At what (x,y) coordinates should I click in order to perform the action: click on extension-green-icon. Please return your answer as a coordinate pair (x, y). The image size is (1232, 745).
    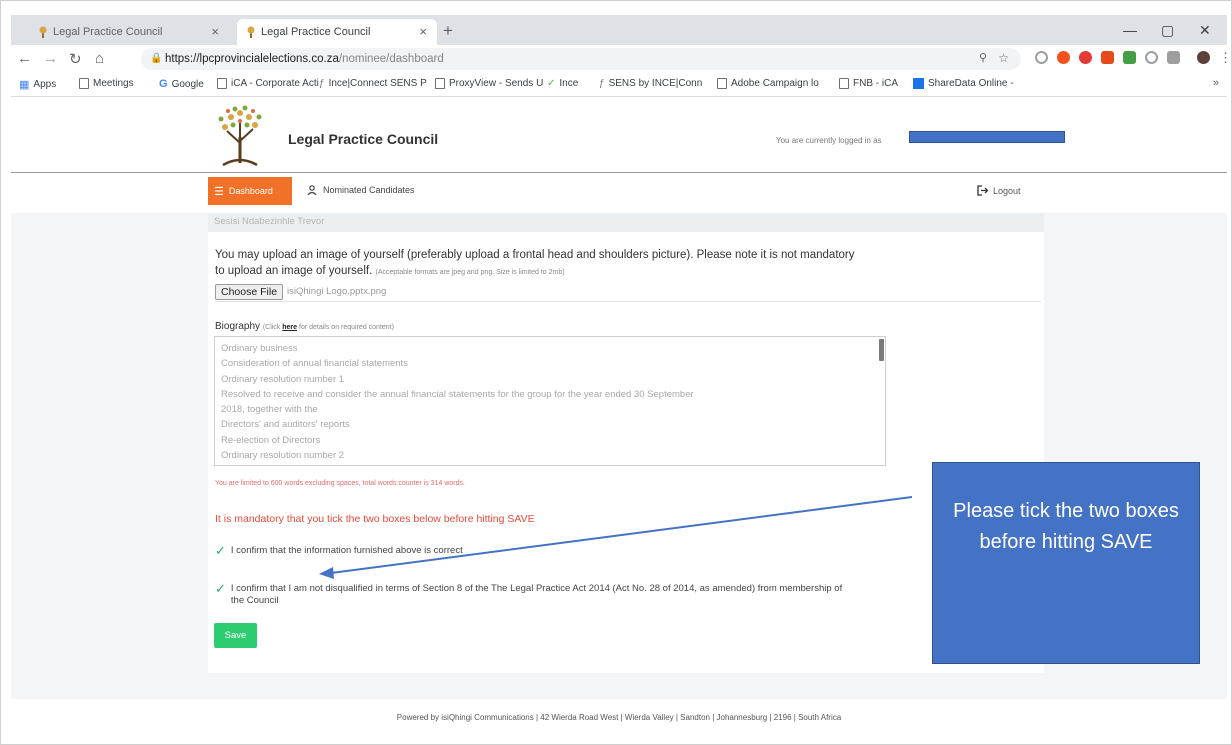
    Looking at the image, I should click on (1129, 57).